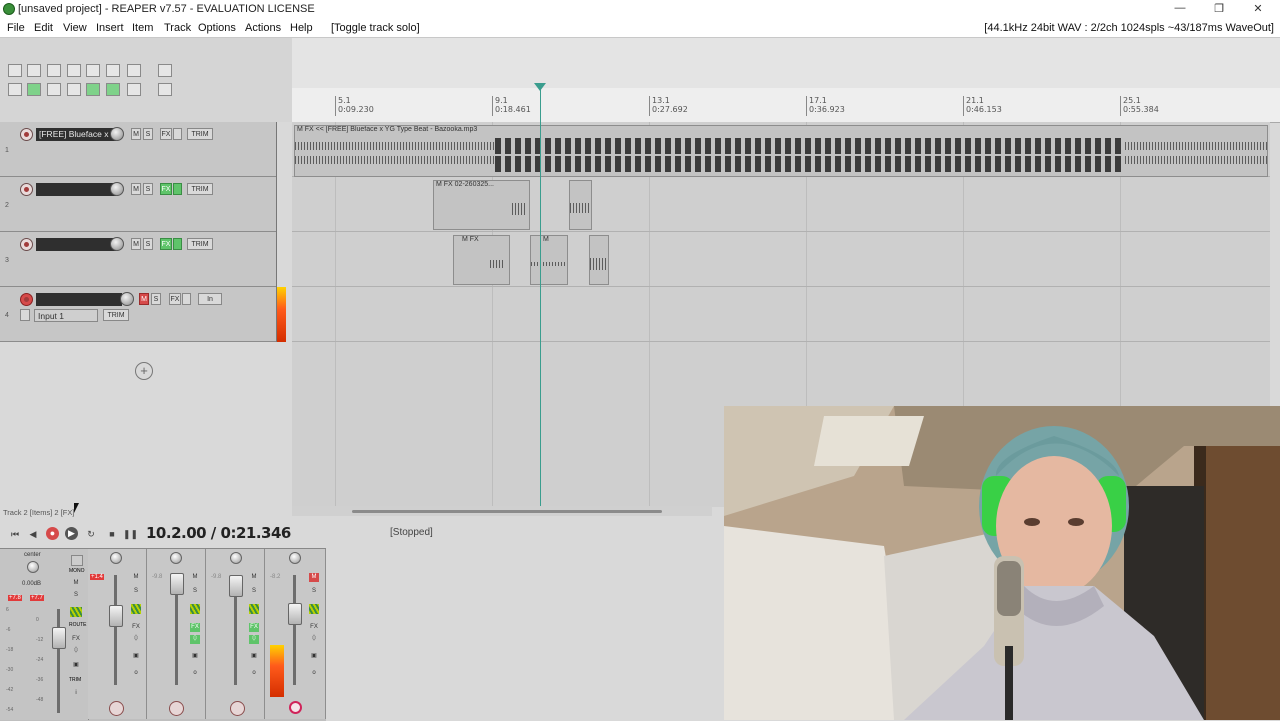  What do you see at coordinates (33, 567) in the screenshot?
I see `master-pan-knob` at bounding box center [33, 567].